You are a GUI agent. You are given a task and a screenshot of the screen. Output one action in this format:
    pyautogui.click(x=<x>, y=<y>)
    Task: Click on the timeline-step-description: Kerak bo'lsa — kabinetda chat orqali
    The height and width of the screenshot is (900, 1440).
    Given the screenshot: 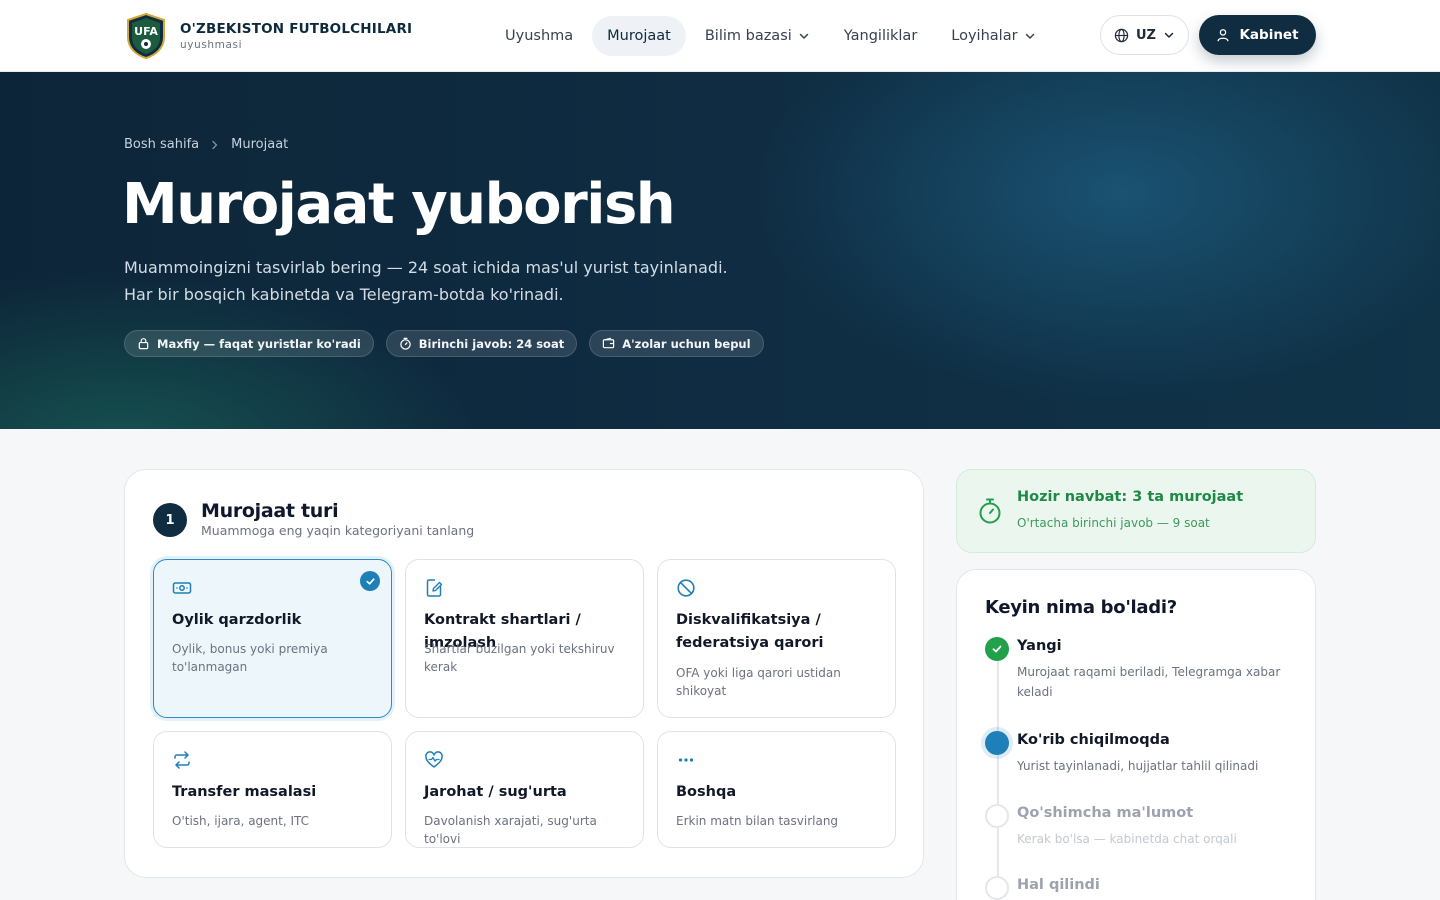 What is the action you would take?
    pyautogui.click(x=1127, y=839)
    